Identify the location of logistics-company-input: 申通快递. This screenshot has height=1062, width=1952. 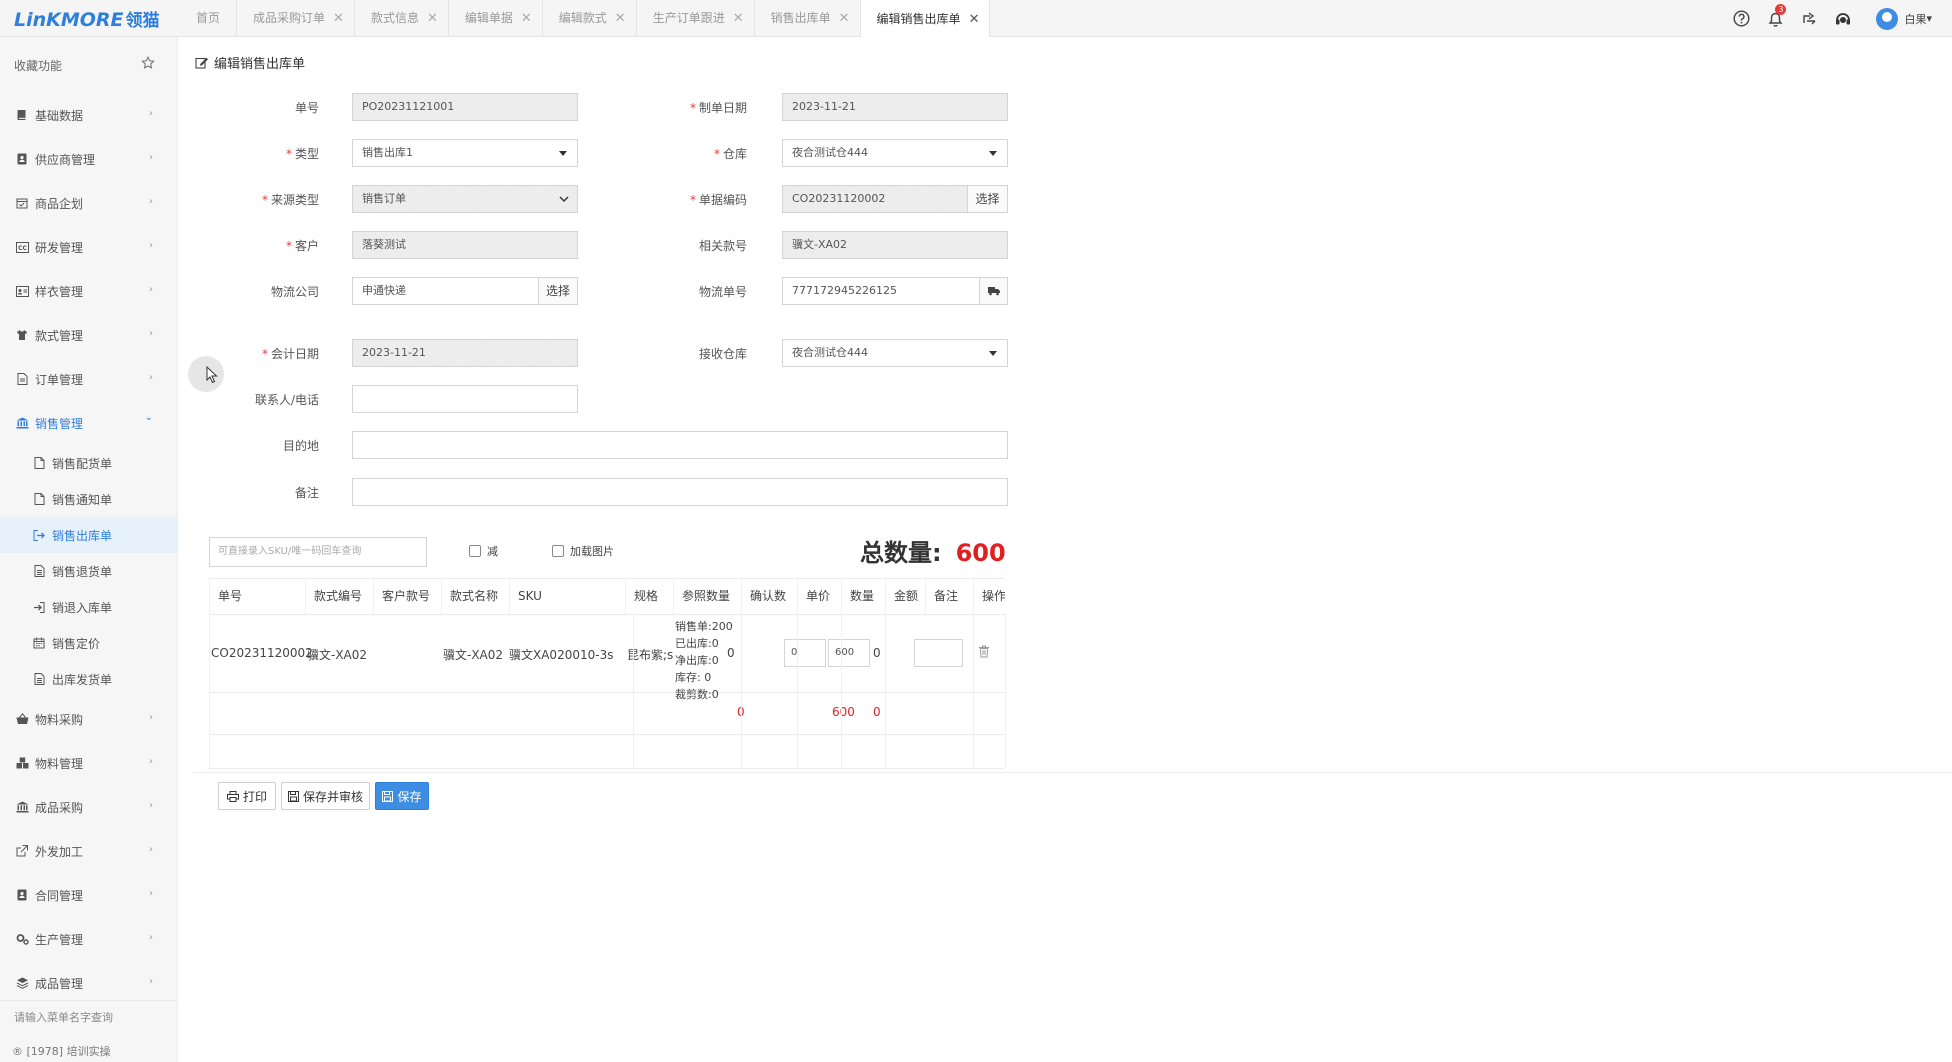
(445, 291).